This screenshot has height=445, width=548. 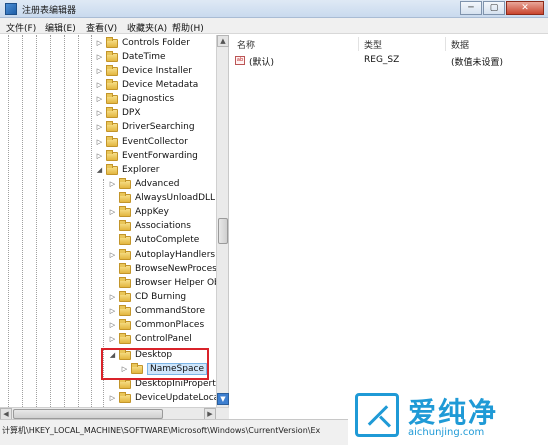 What do you see at coordinates (382, 60) in the screenshot?
I see `value-type: REG_SZ` at bounding box center [382, 60].